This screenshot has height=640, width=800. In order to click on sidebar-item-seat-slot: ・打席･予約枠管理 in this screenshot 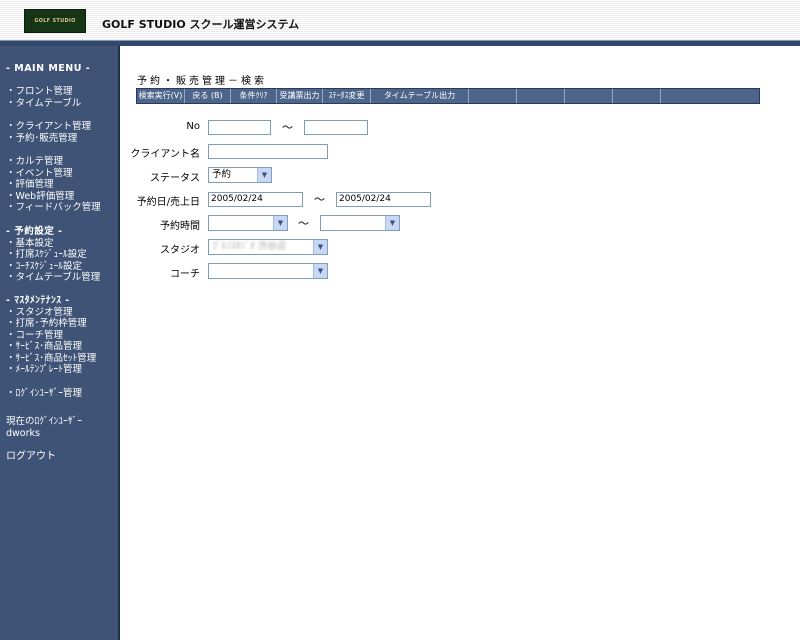, I will do `click(46, 324)`.